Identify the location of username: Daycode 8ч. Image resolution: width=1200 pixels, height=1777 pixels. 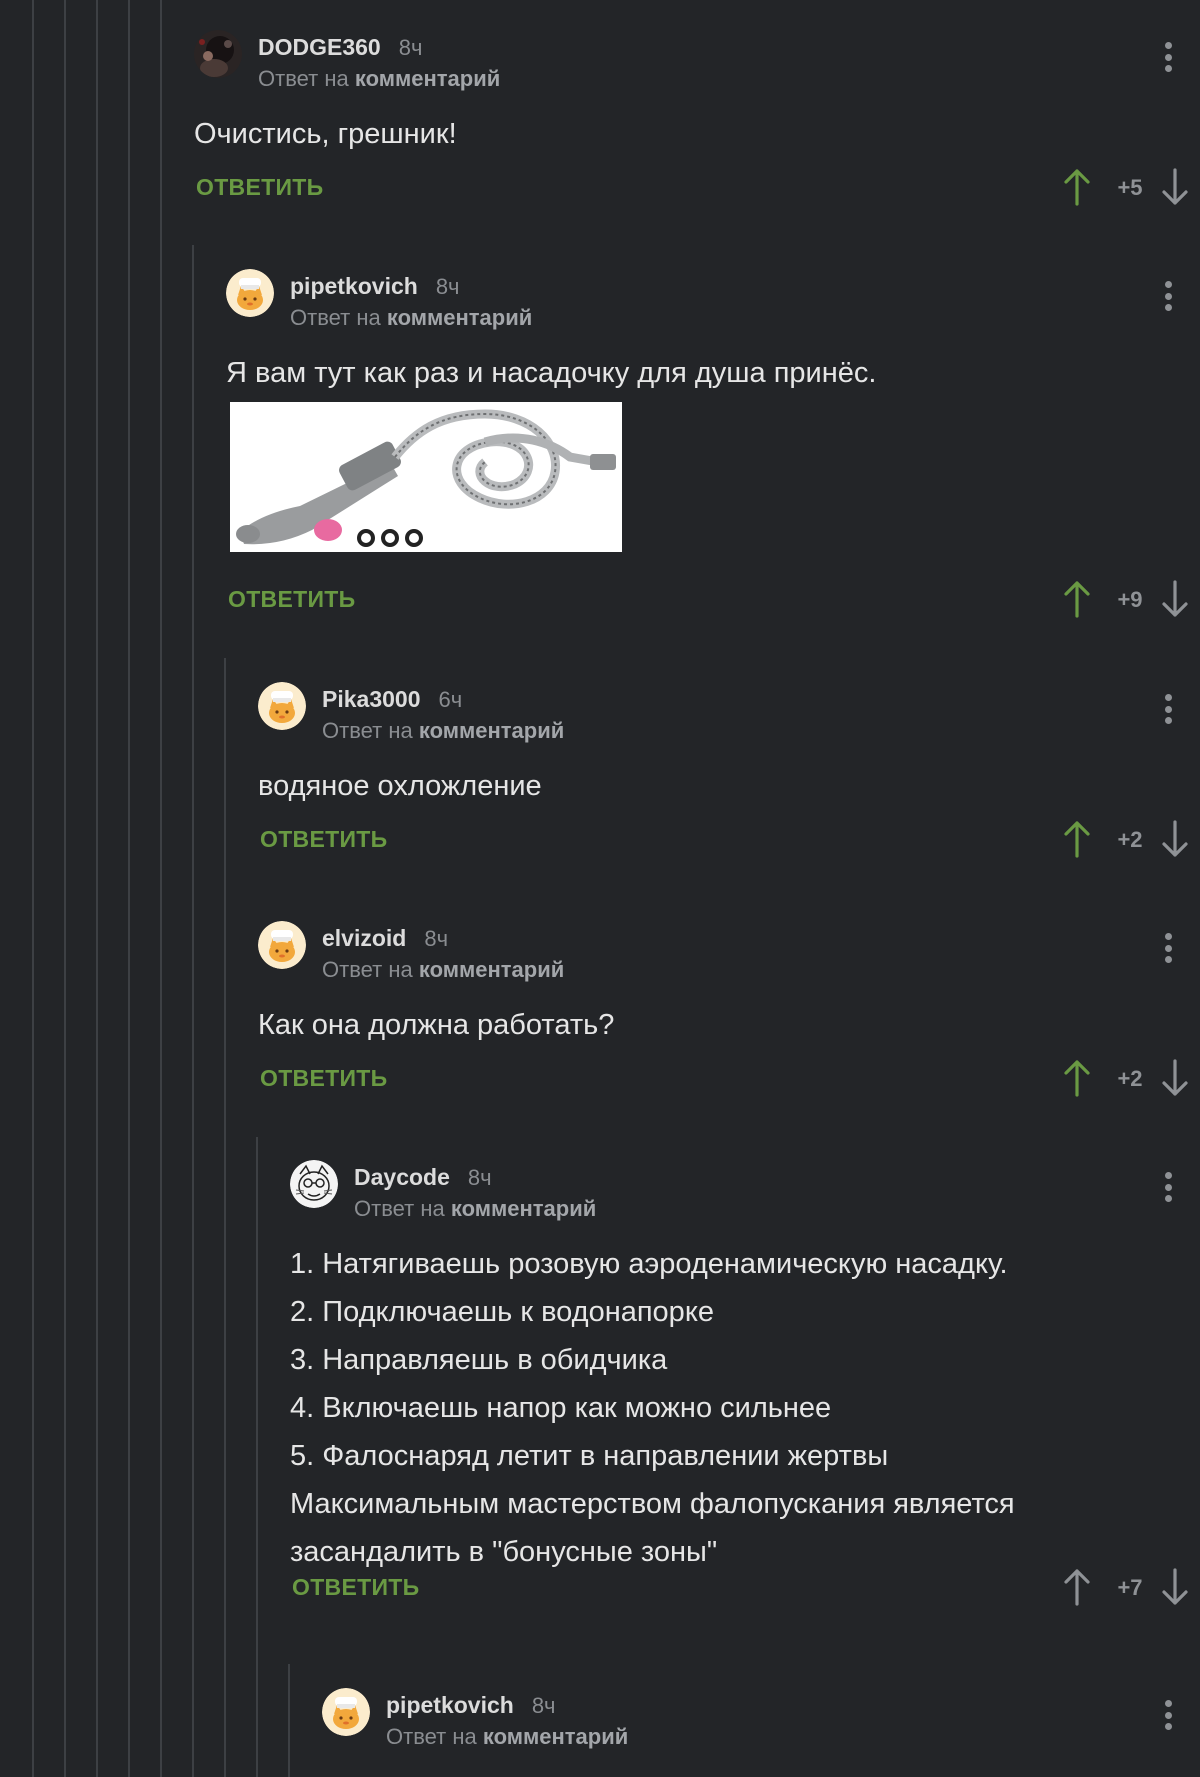
(423, 1177).